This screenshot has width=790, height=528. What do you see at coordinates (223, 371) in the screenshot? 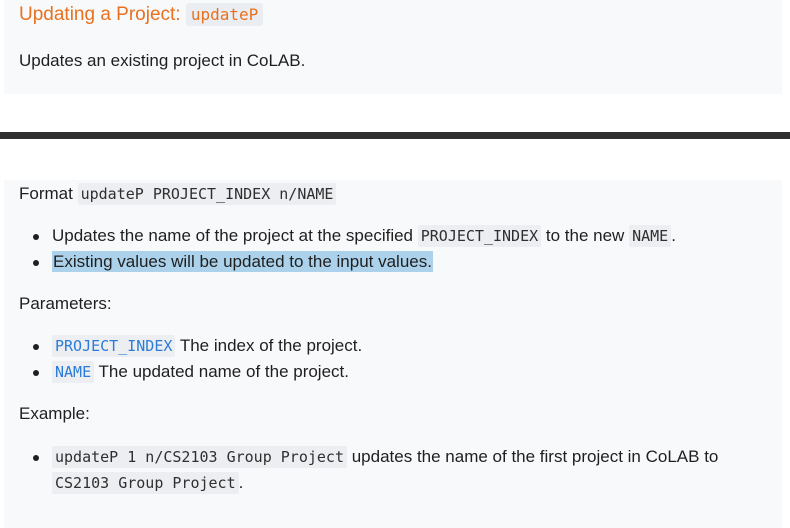
I see `parameter-description: The updated name of the project.` at bounding box center [223, 371].